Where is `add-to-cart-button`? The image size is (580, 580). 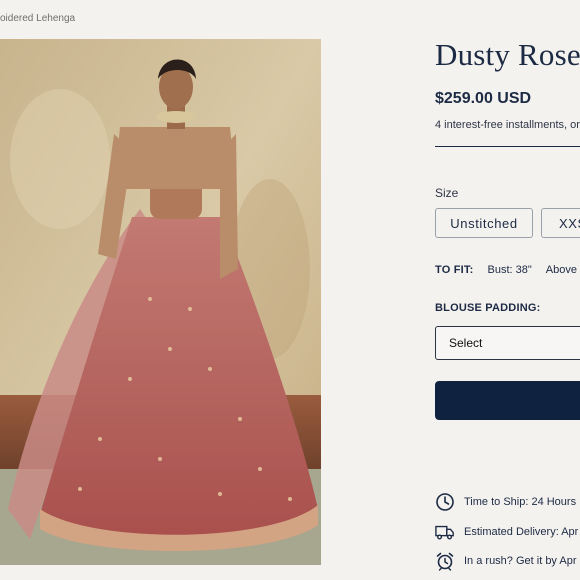
add-to-cart-button is located at coordinates (507, 400).